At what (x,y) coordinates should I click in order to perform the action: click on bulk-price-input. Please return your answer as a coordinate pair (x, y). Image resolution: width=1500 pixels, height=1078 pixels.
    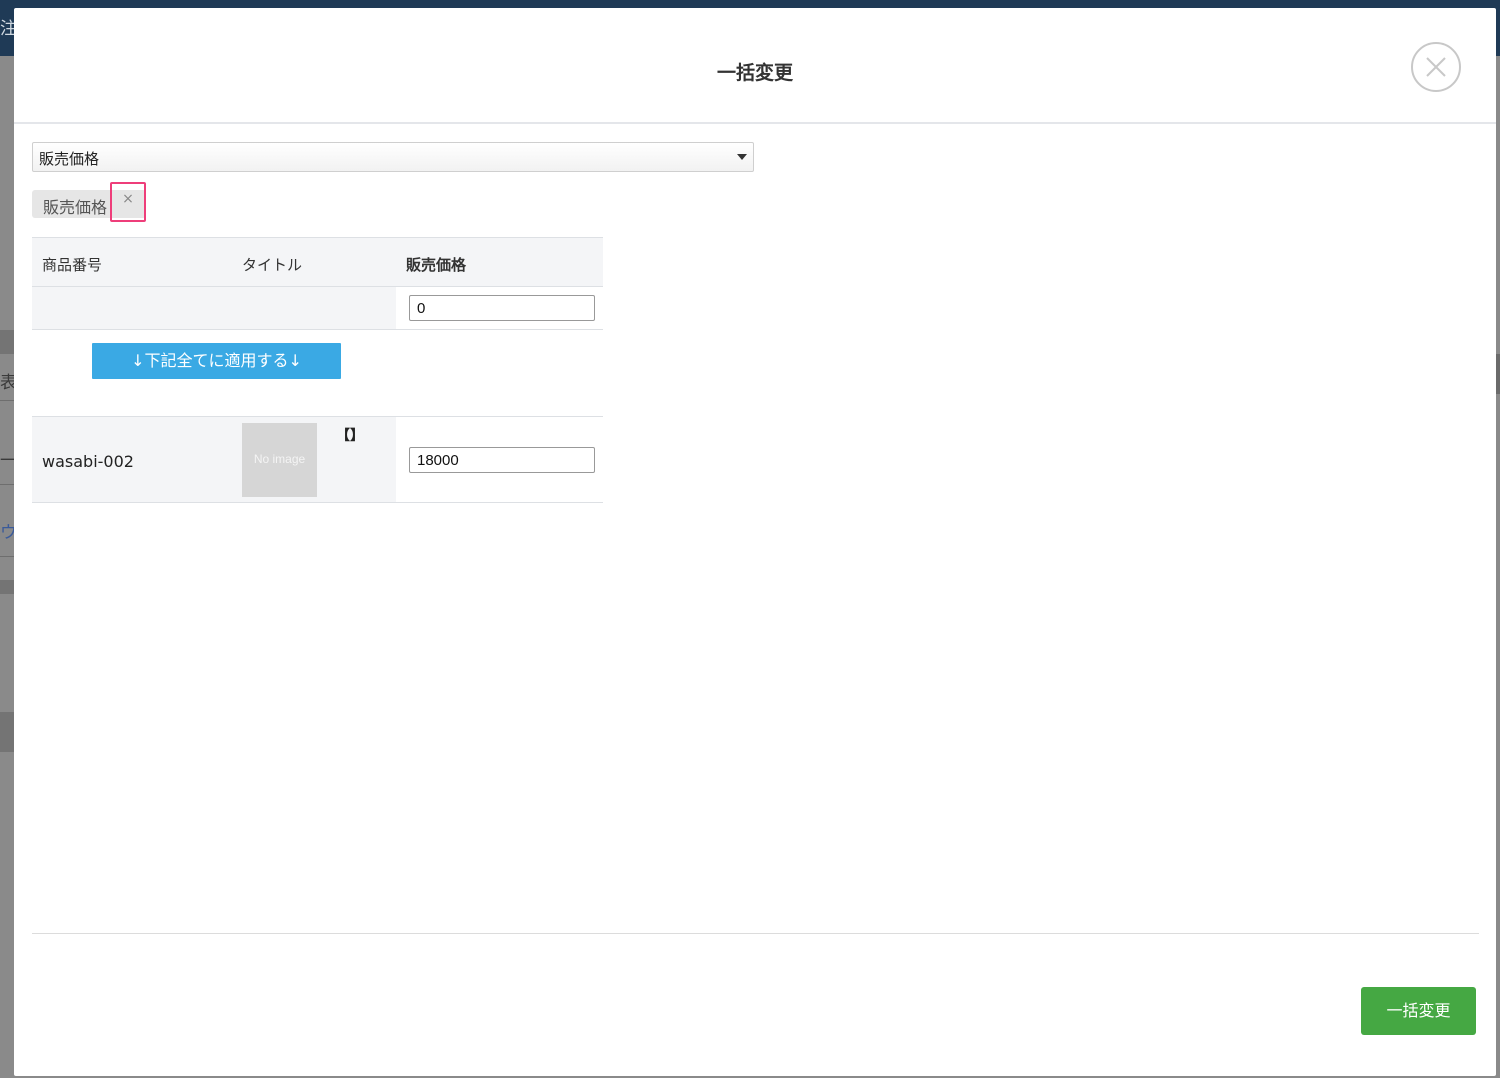
    Looking at the image, I should click on (502, 308).